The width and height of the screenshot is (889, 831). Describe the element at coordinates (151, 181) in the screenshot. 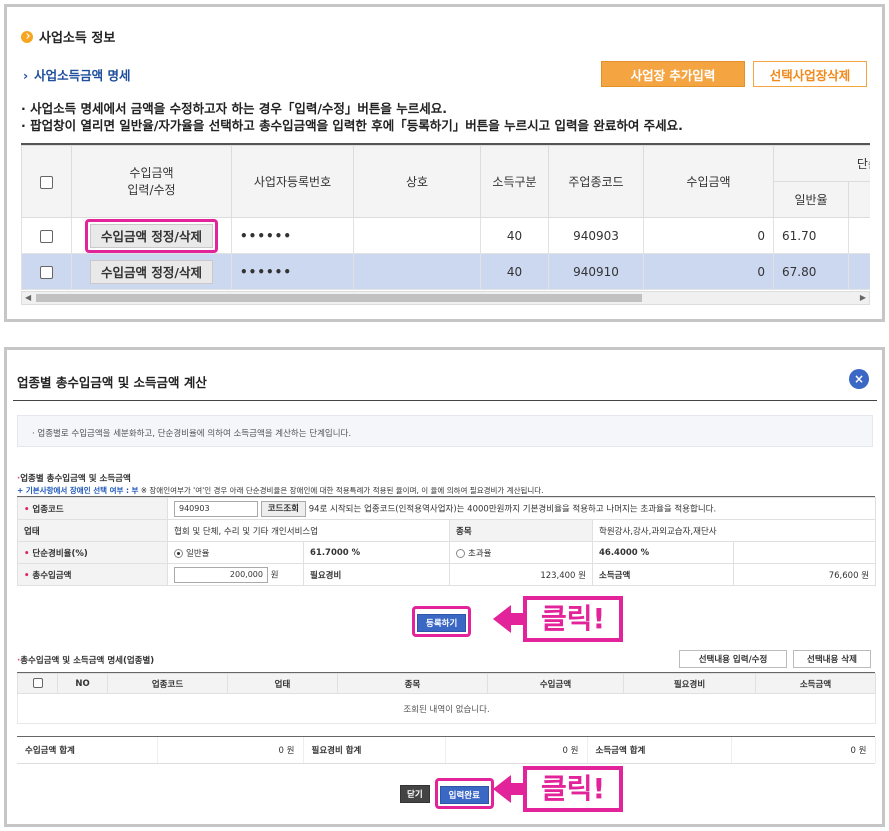

I see `col-income-edit: 수입금액 입력/수정` at that location.